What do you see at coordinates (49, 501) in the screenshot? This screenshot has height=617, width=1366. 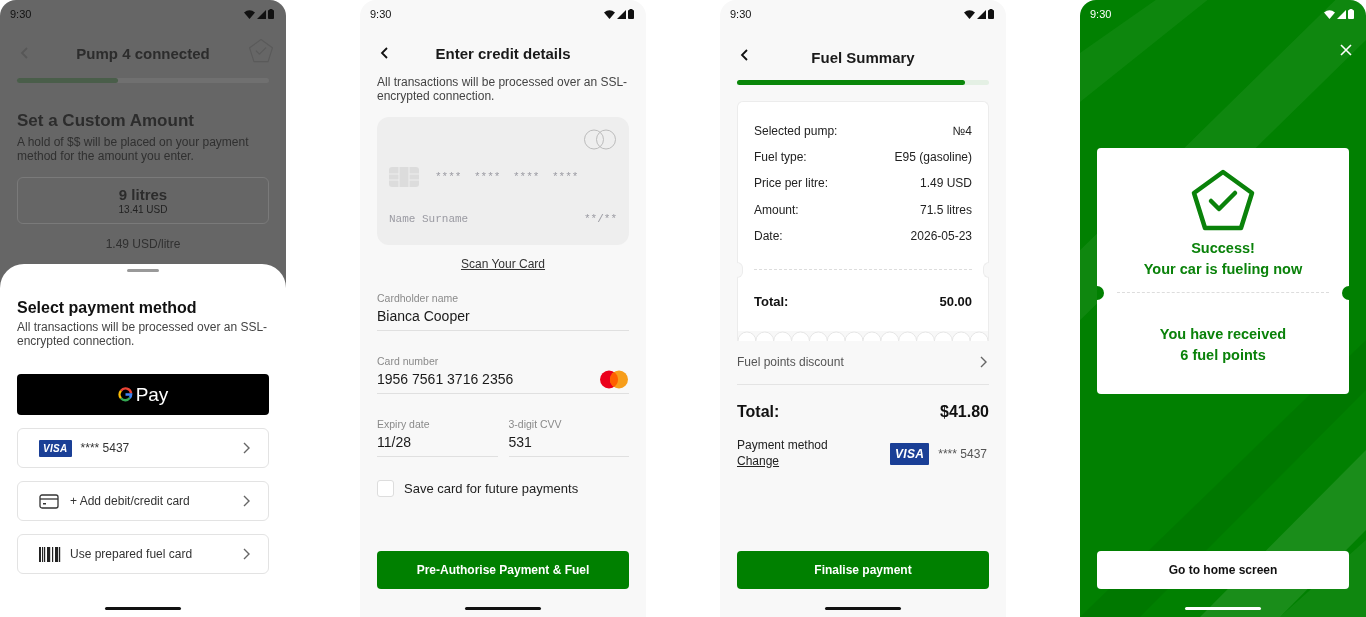 I see `card-icon` at bounding box center [49, 501].